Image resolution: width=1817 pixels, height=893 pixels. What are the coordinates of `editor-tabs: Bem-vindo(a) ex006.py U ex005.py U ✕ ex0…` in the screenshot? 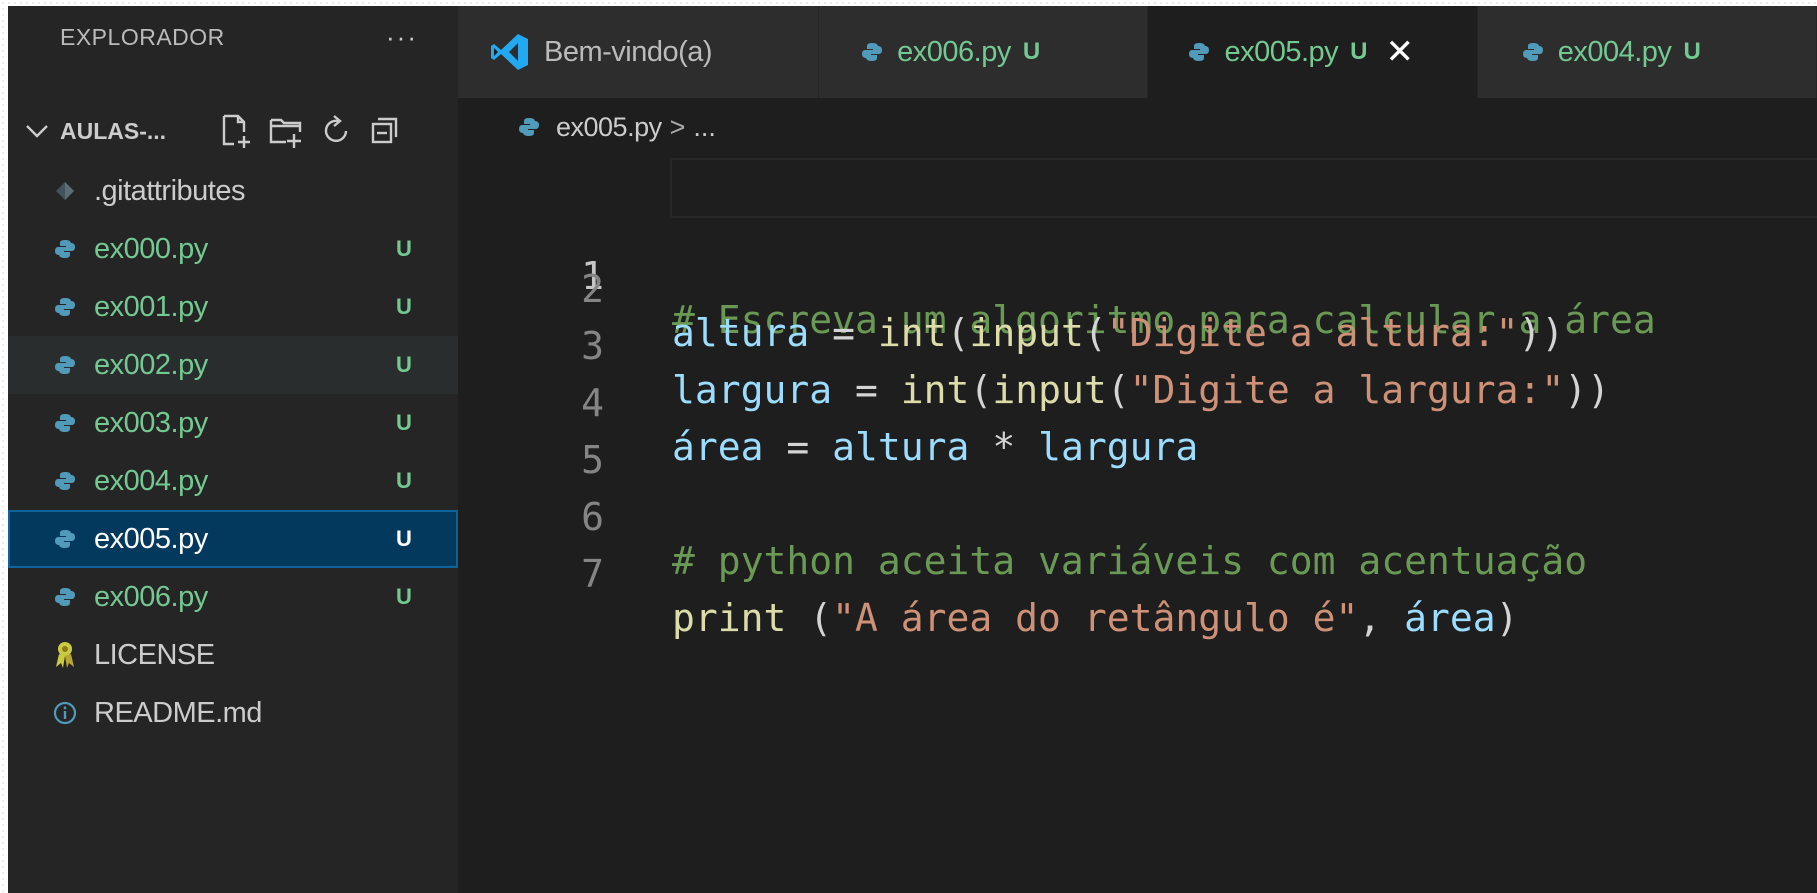 It's located at (1137, 52).